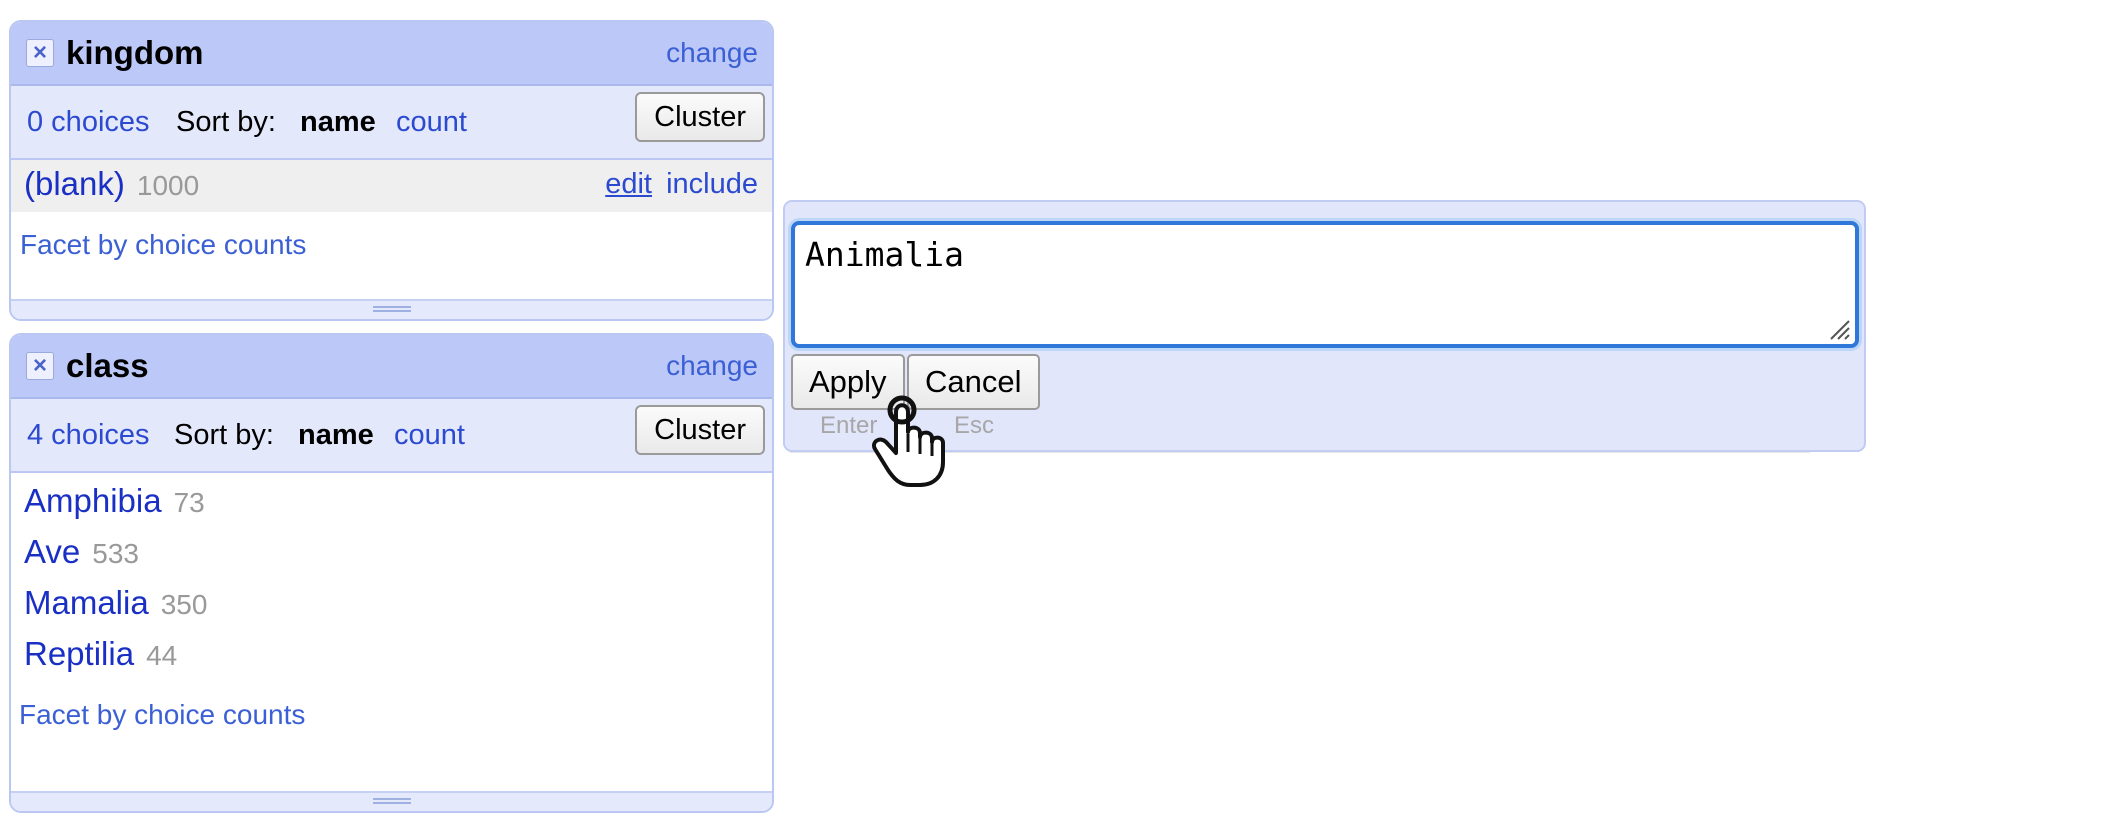 This screenshot has width=2126, height=820. I want to click on list-item: Reptilia 44, so click(100, 654).